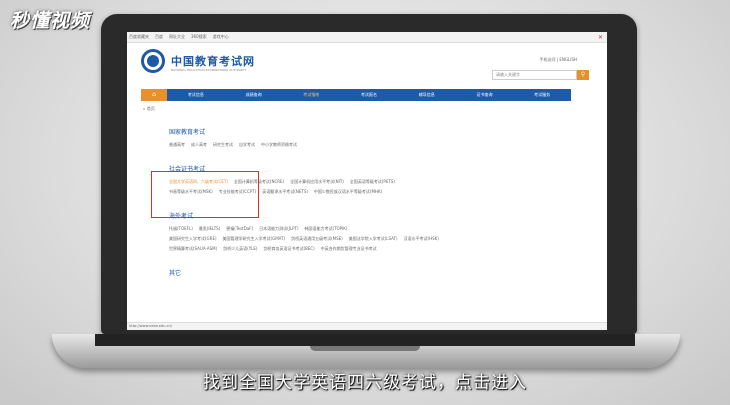  I want to click on exam-link: 自学考试, so click(247, 145).